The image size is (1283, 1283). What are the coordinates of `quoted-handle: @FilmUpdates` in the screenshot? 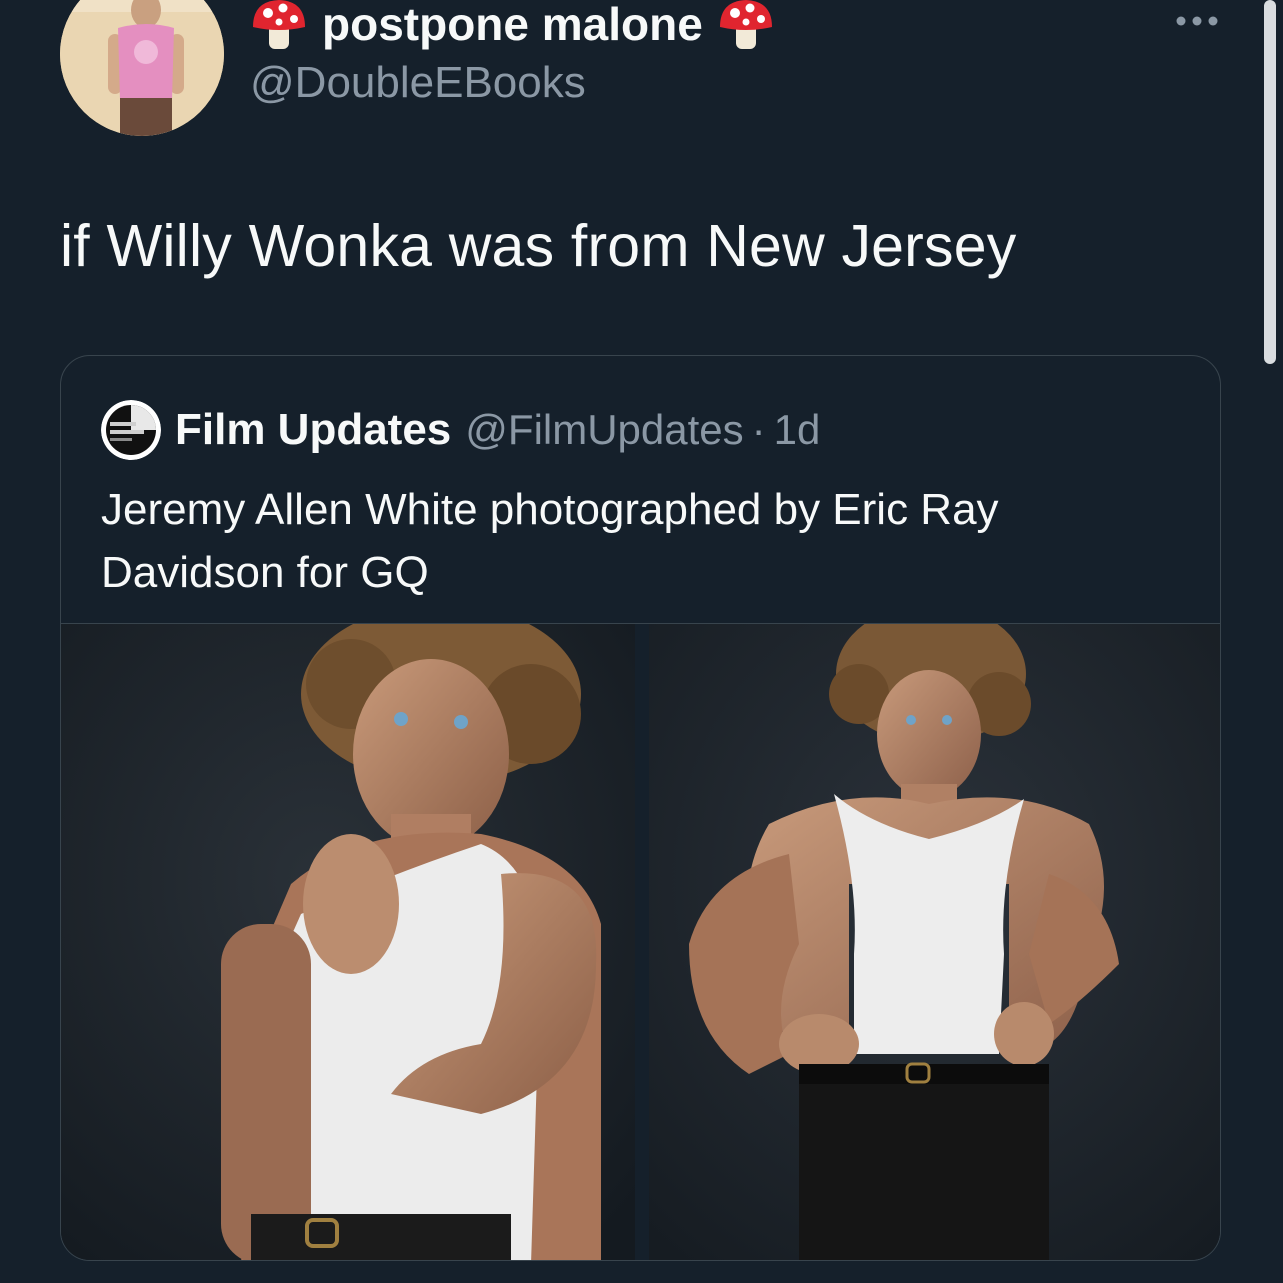 It's located at (604, 430).